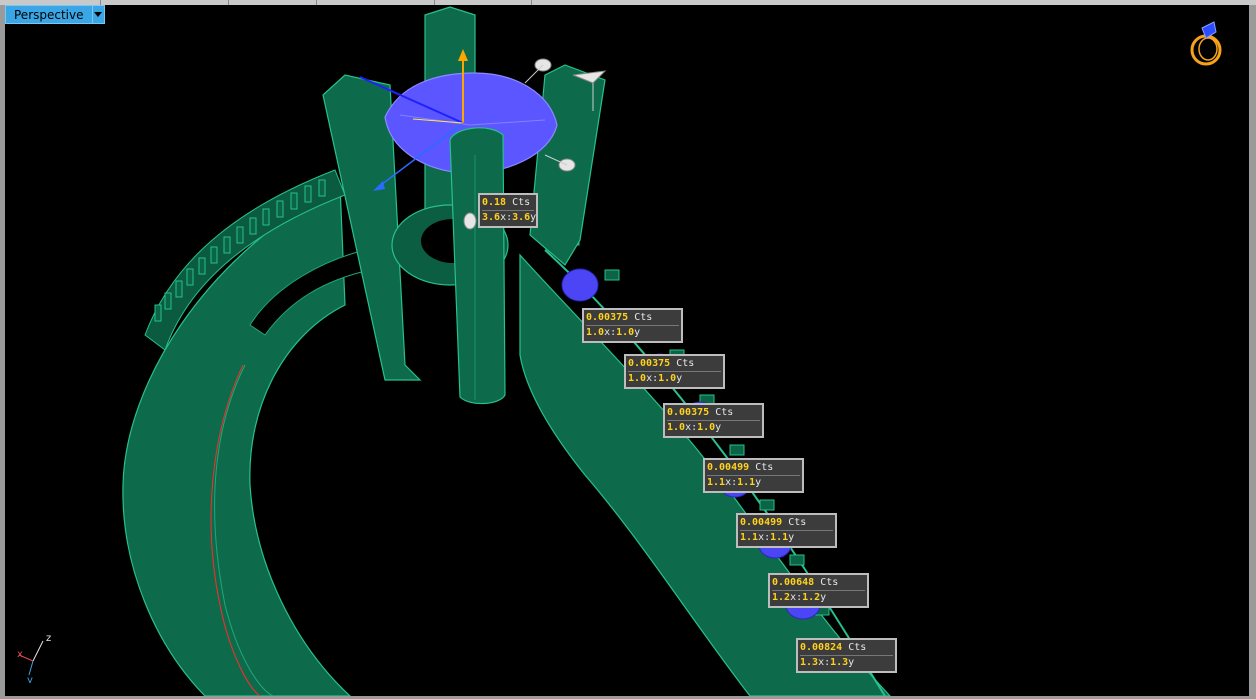  I want to click on stone-width: 1.3, so click(809, 662).